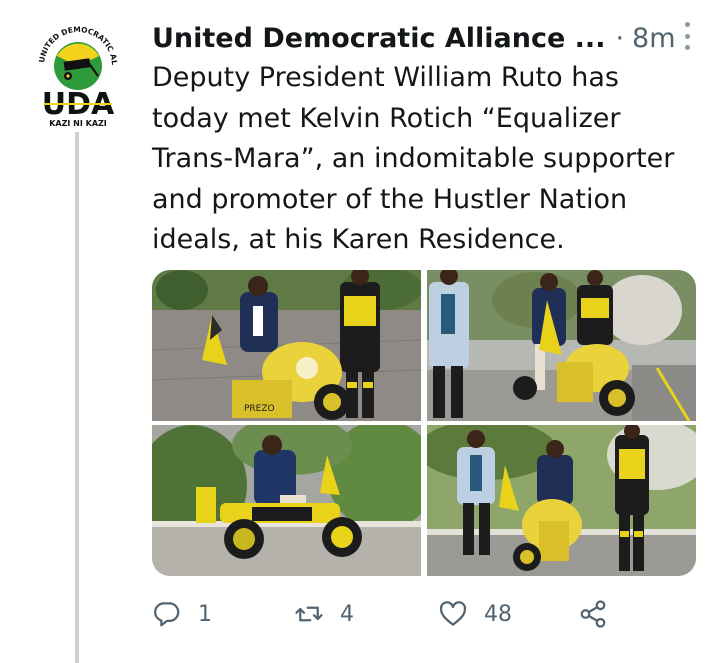  I want to click on tweet-header: United Democratic Alliance ... · 8m, so click(427, 38).